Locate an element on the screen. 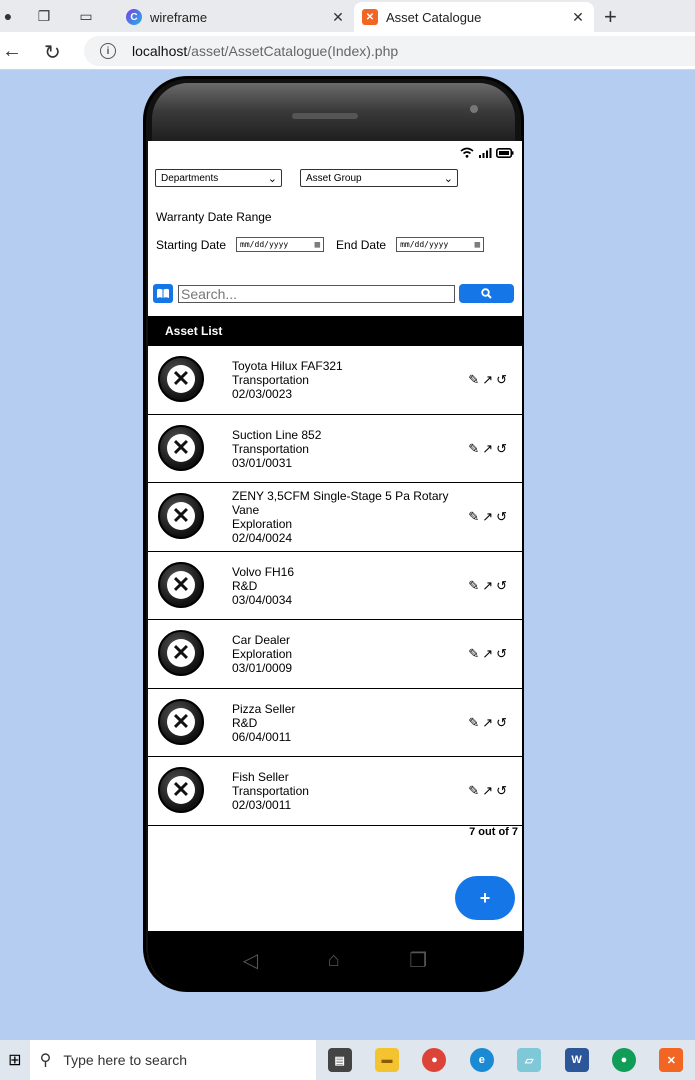 Image resolution: width=695 pixels, height=1080 pixels. chrome-icon: ● is located at coordinates (434, 1060).